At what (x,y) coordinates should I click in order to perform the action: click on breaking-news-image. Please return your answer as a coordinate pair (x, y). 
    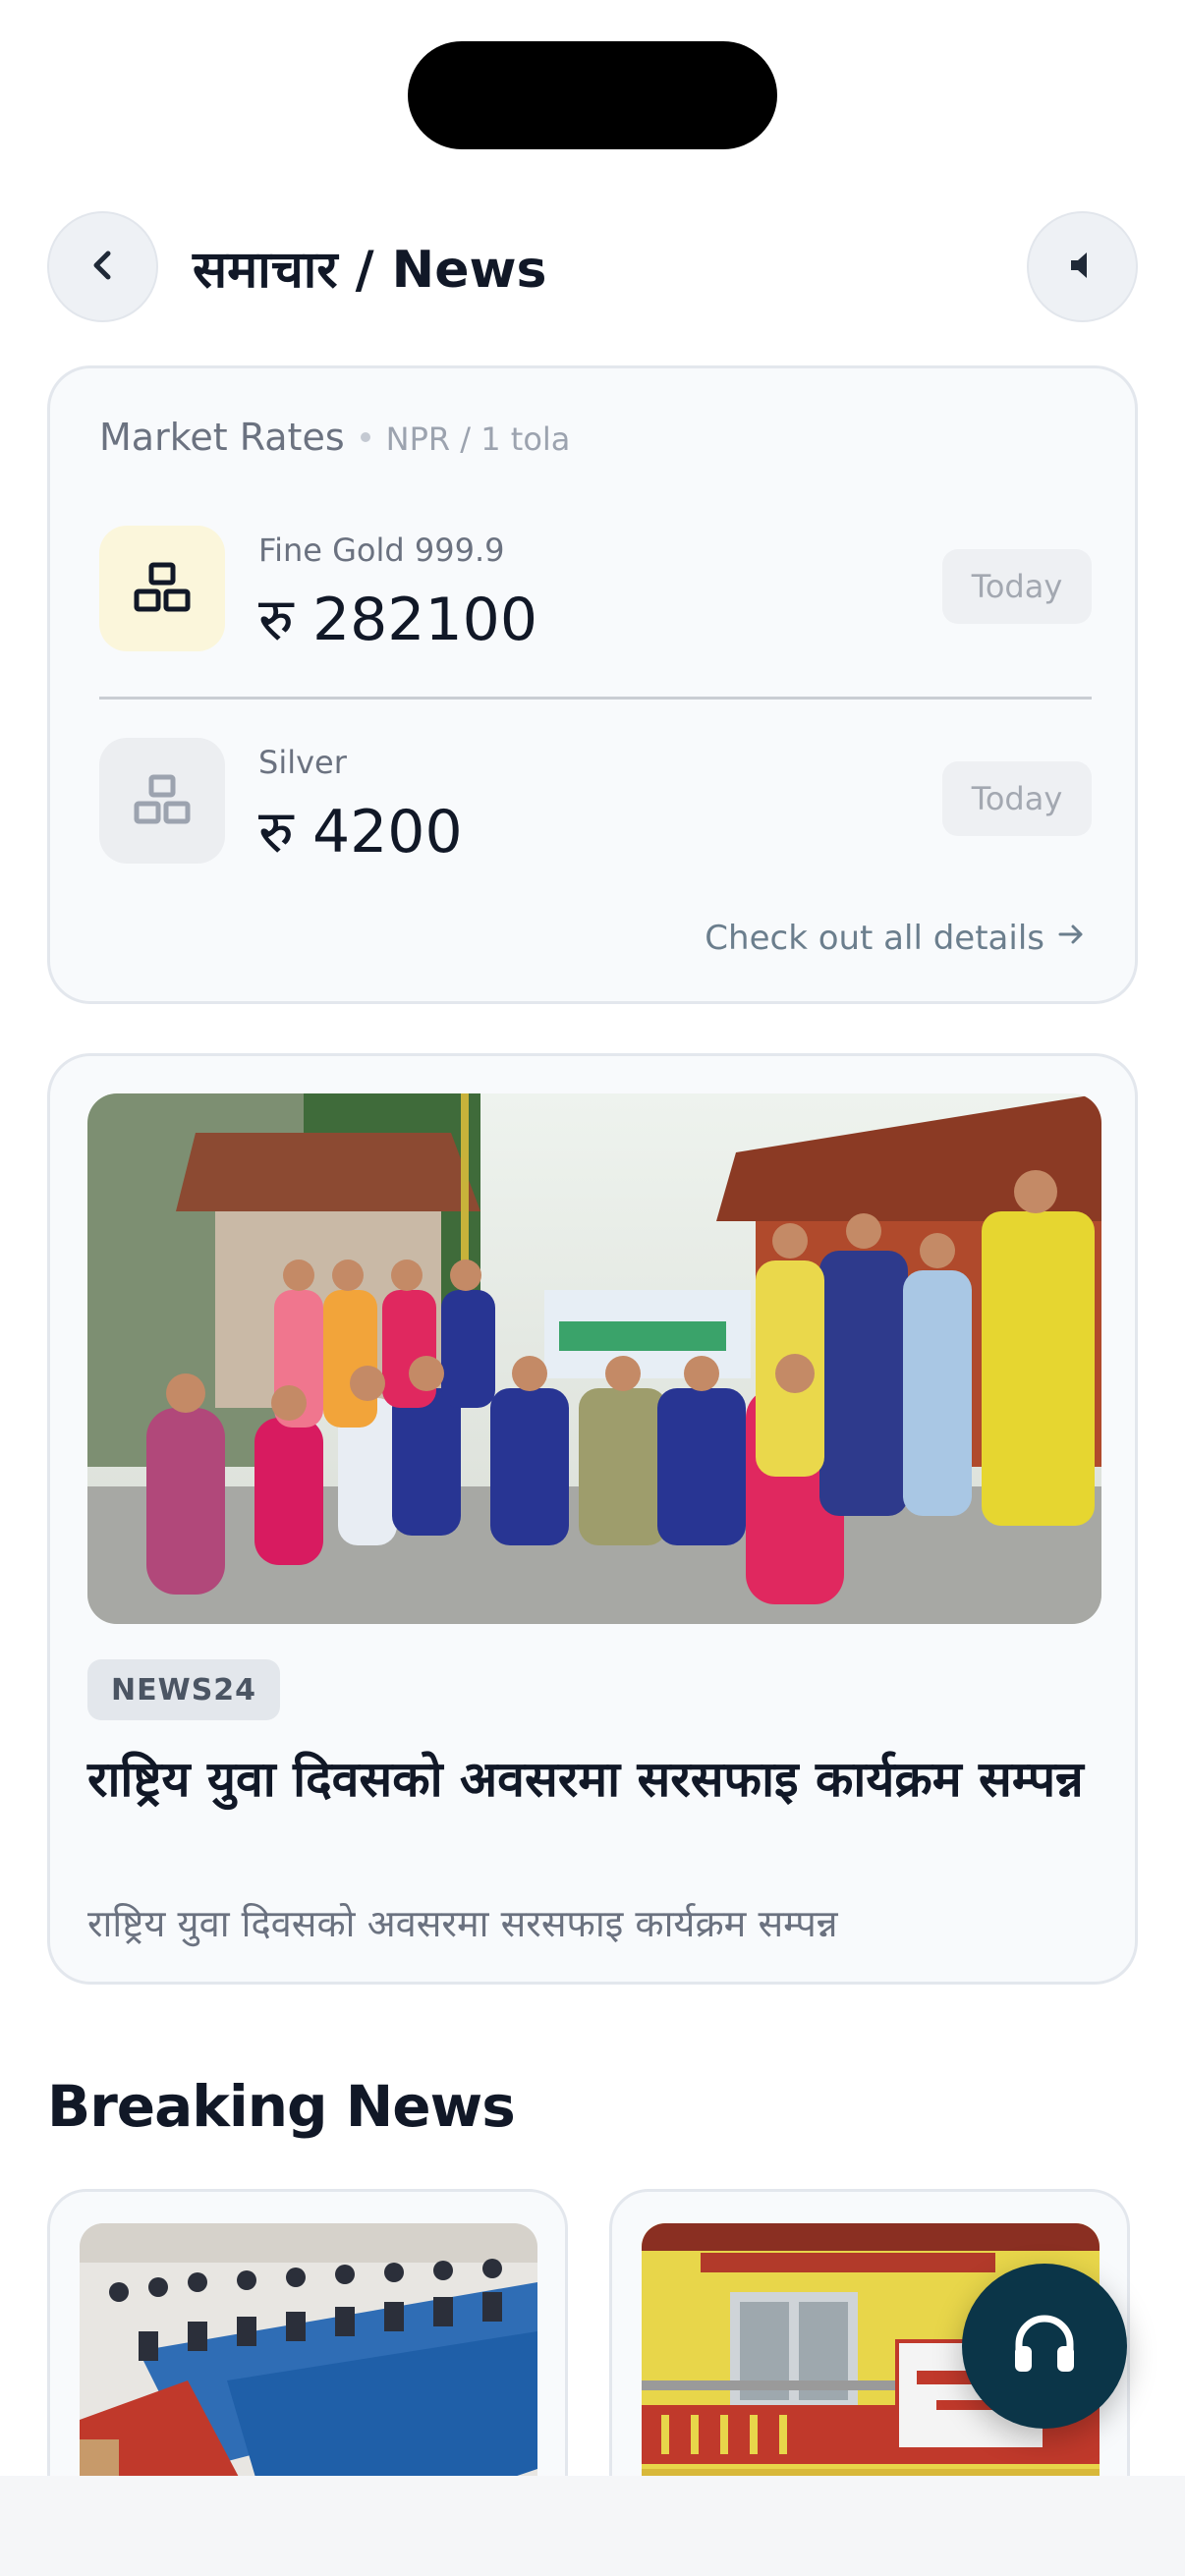
    Looking at the image, I should click on (309, 2349).